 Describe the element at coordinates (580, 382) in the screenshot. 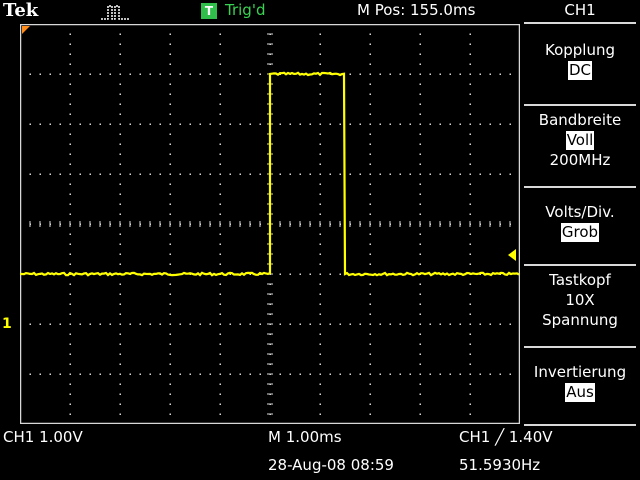

I see `menu-invert: Invertierung Aus` at that location.